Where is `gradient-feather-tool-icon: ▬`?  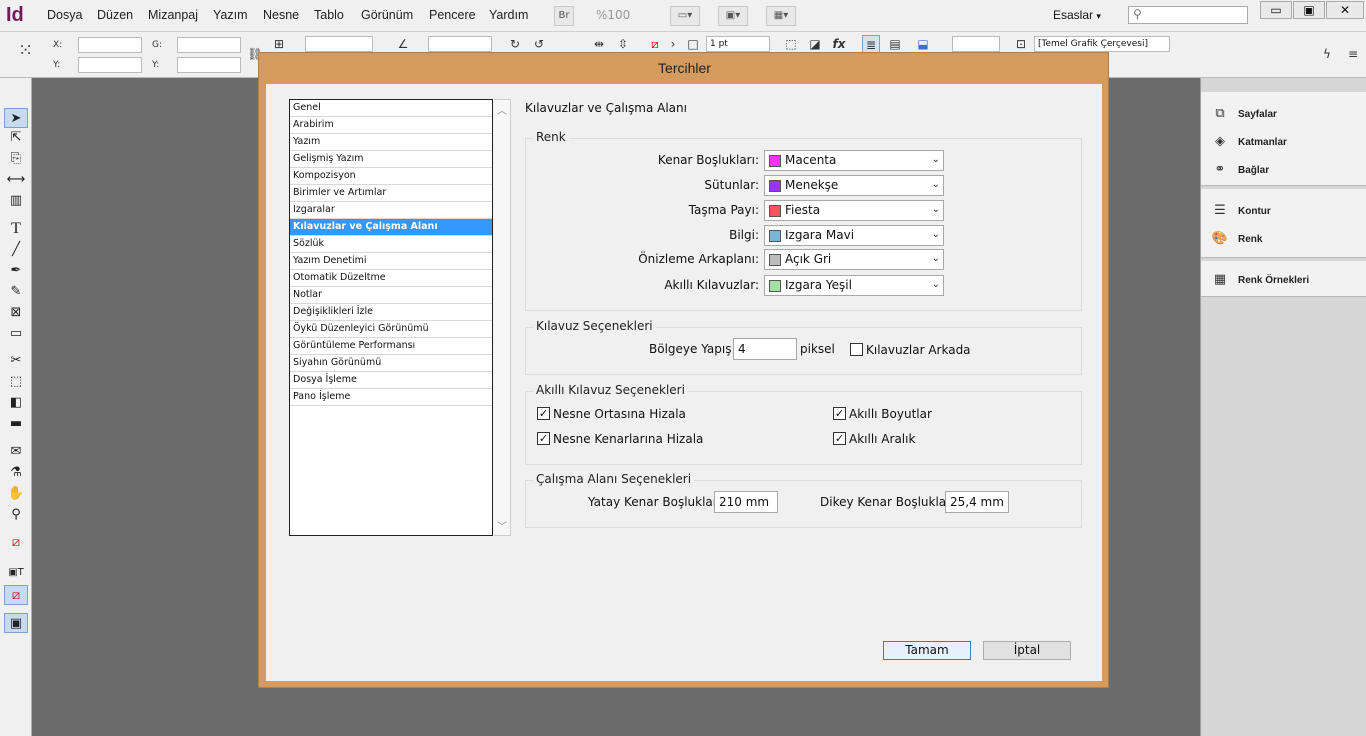
gradient-feather-tool-icon: ▬ is located at coordinates (16, 424).